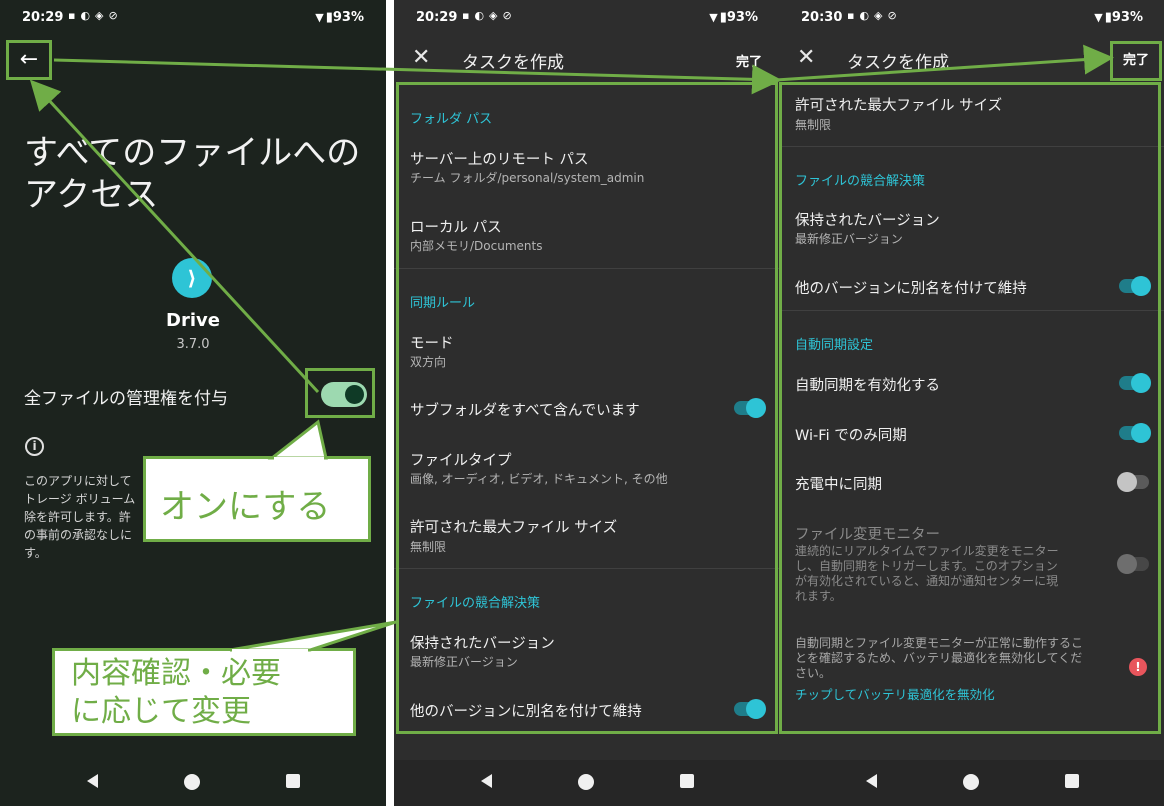 This screenshot has width=1164, height=806. What do you see at coordinates (813, 673) in the screenshot?
I see `battery-note-line: さい。` at bounding box center [813, 673].